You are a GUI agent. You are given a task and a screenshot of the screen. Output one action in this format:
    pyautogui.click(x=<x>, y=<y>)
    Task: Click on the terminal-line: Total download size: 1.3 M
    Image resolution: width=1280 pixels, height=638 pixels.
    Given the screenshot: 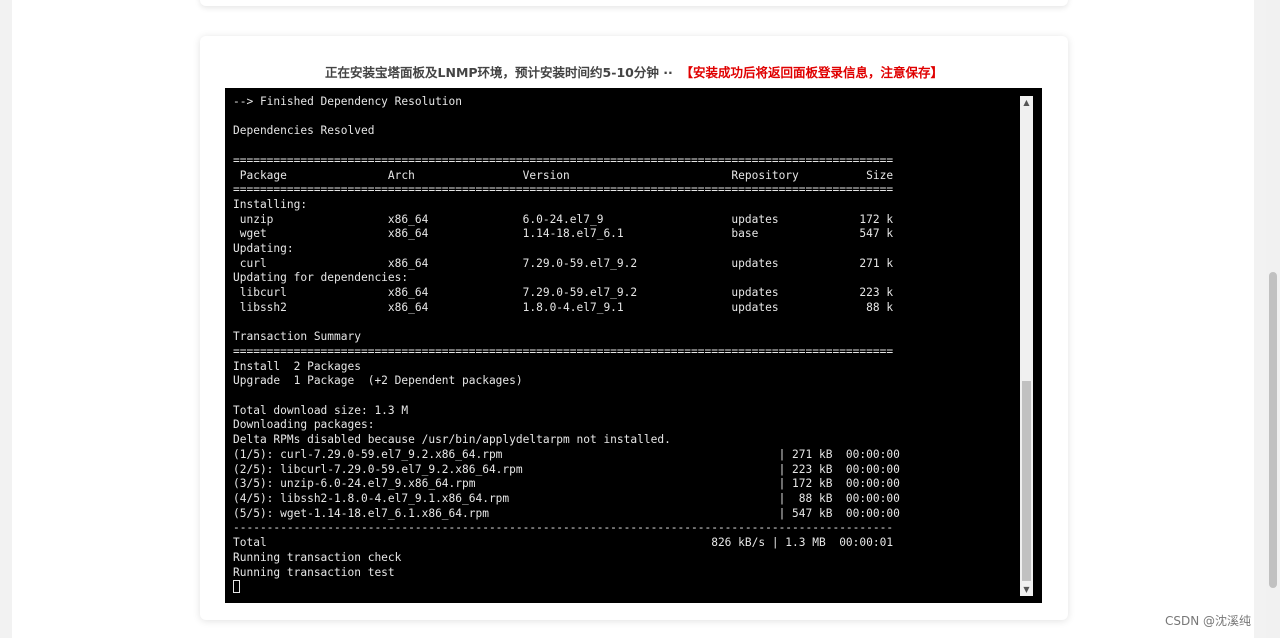 What is the action you would take?
    pyautogui.click(x=321, y=410)
    